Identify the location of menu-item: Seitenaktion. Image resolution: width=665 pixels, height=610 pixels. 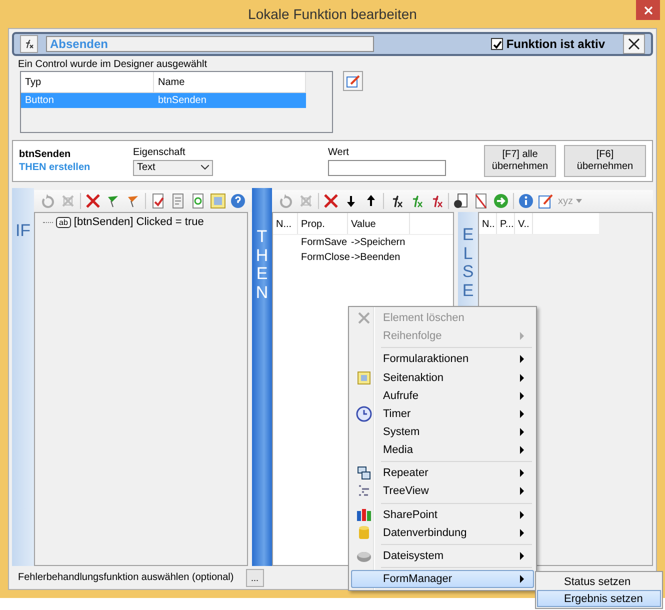
(442, 377).